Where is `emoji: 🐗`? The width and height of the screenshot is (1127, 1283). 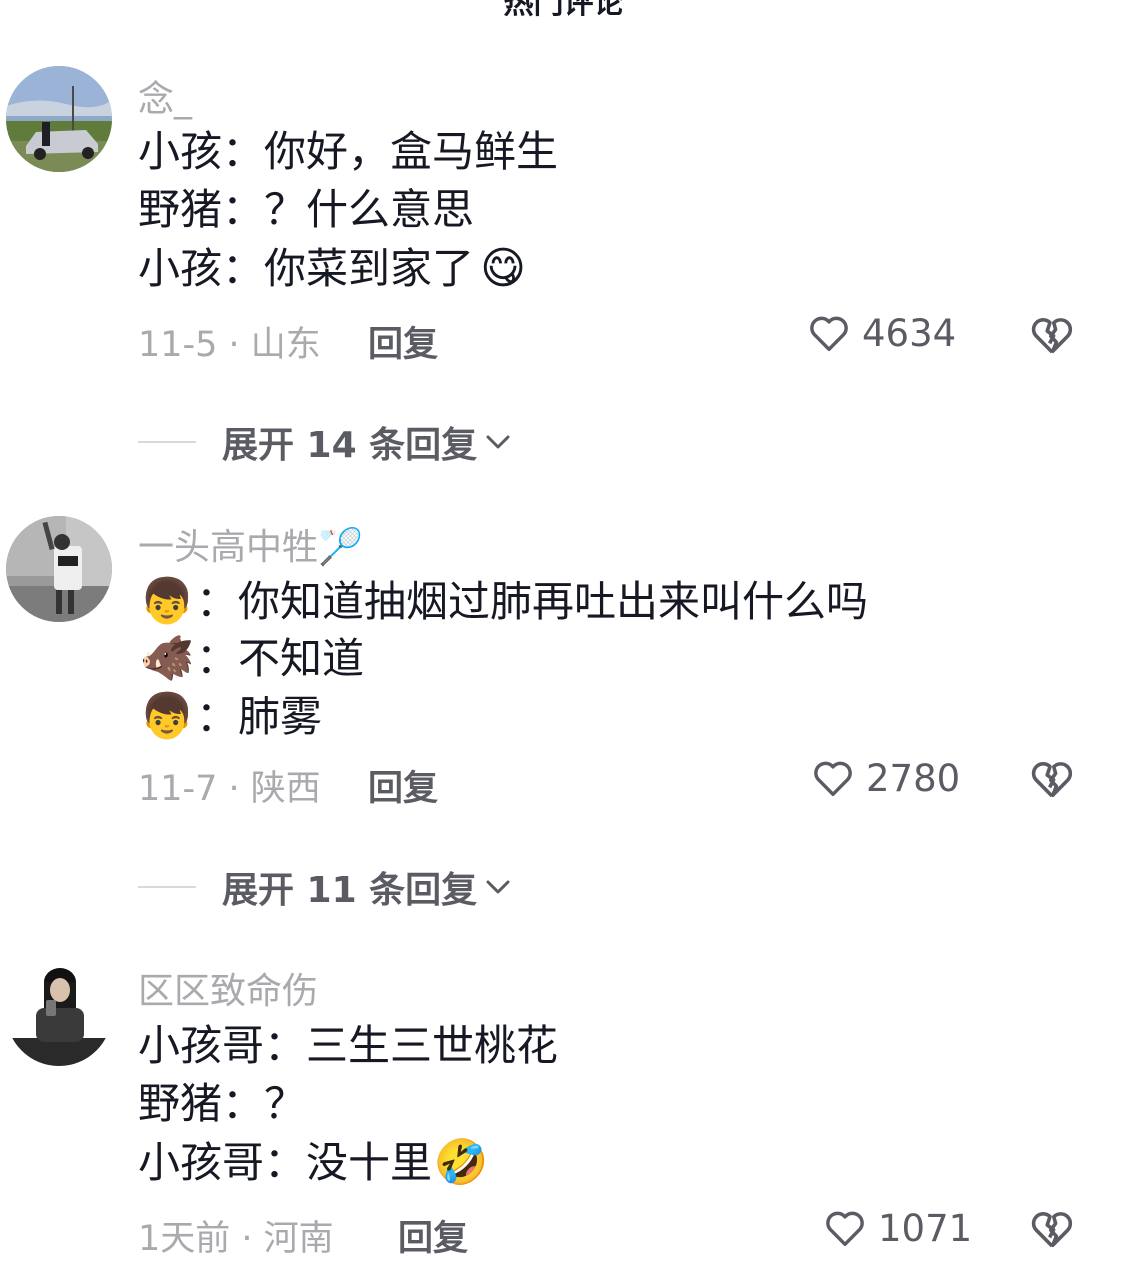 emoji: 🐗 is located at coordinates (167, 658).